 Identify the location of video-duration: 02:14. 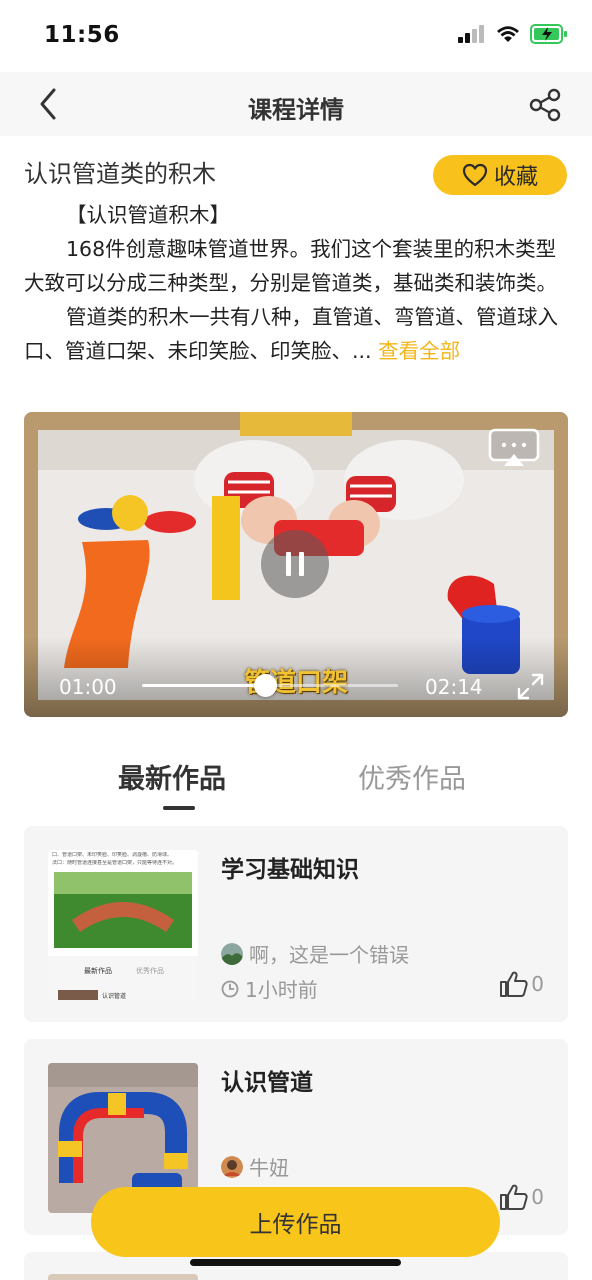
(454, 687).